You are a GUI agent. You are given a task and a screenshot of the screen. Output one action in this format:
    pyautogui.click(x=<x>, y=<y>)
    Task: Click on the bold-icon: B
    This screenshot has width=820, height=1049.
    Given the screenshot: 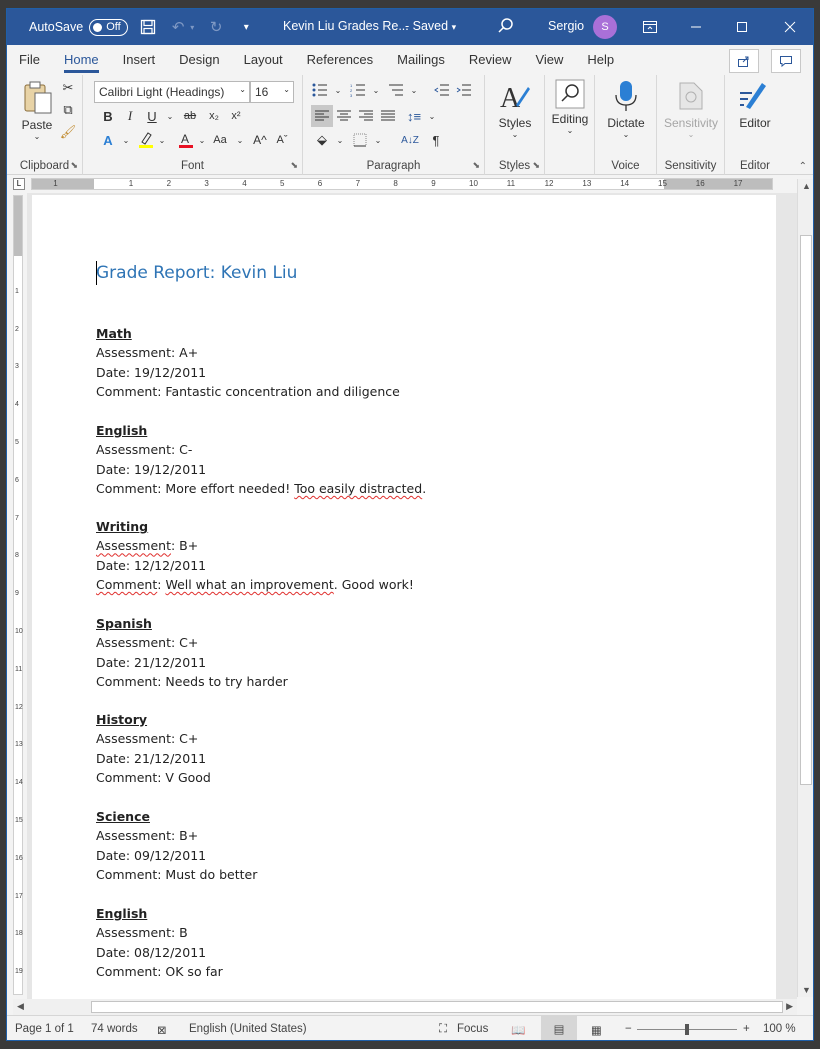 What is the action you would take?
    pyautogui.click(x=108, y=116)
    